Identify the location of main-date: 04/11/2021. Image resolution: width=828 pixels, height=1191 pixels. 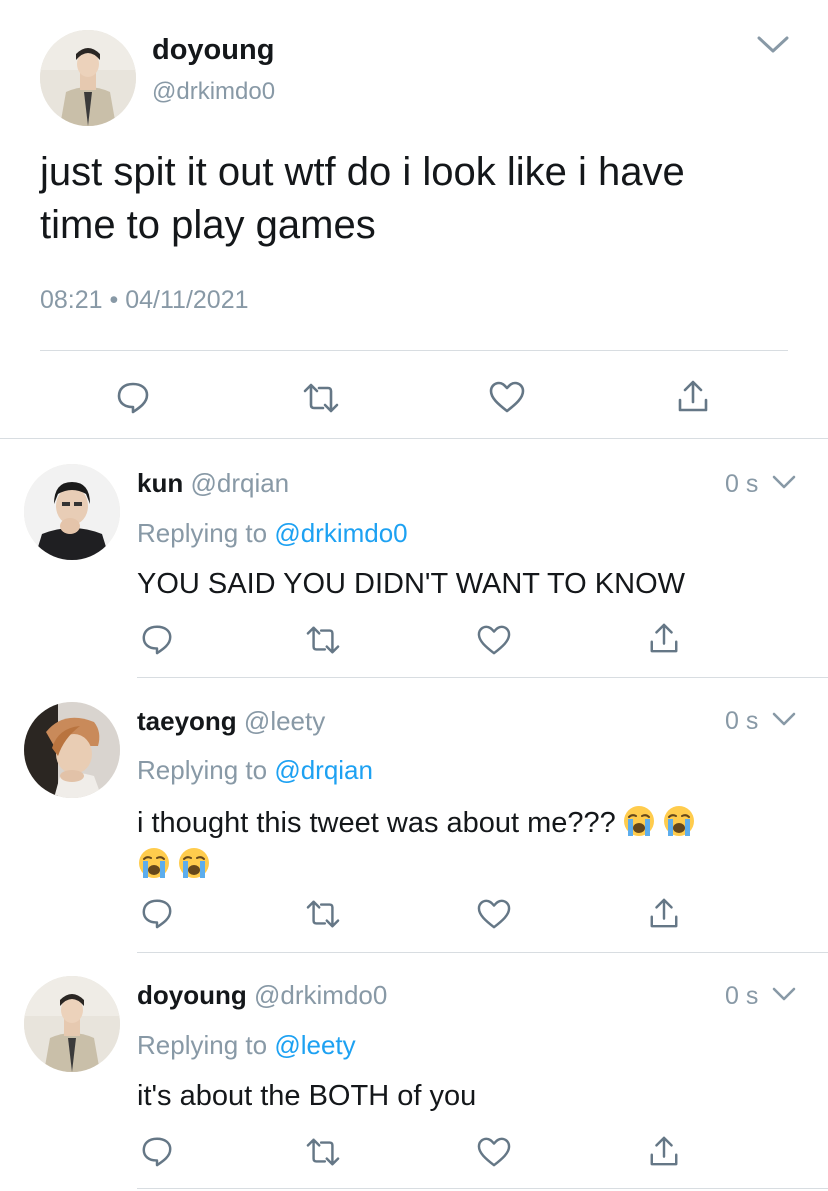
(187, 300).